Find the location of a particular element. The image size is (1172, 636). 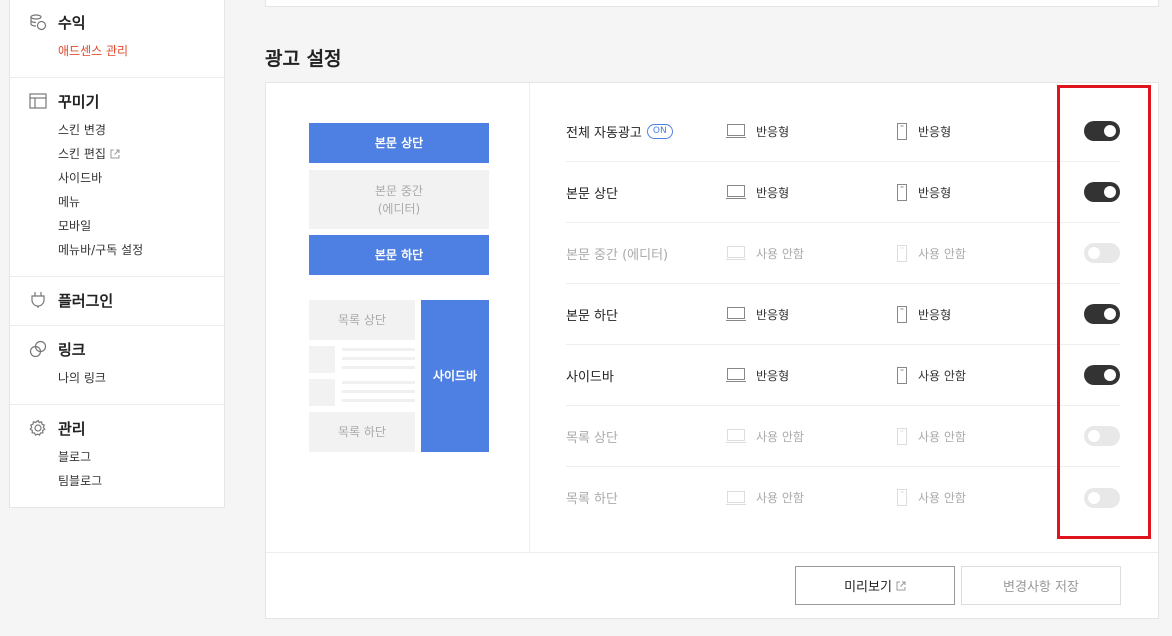

sidebar-item-menu: 메뉴 is located at coordinates (141, 202).